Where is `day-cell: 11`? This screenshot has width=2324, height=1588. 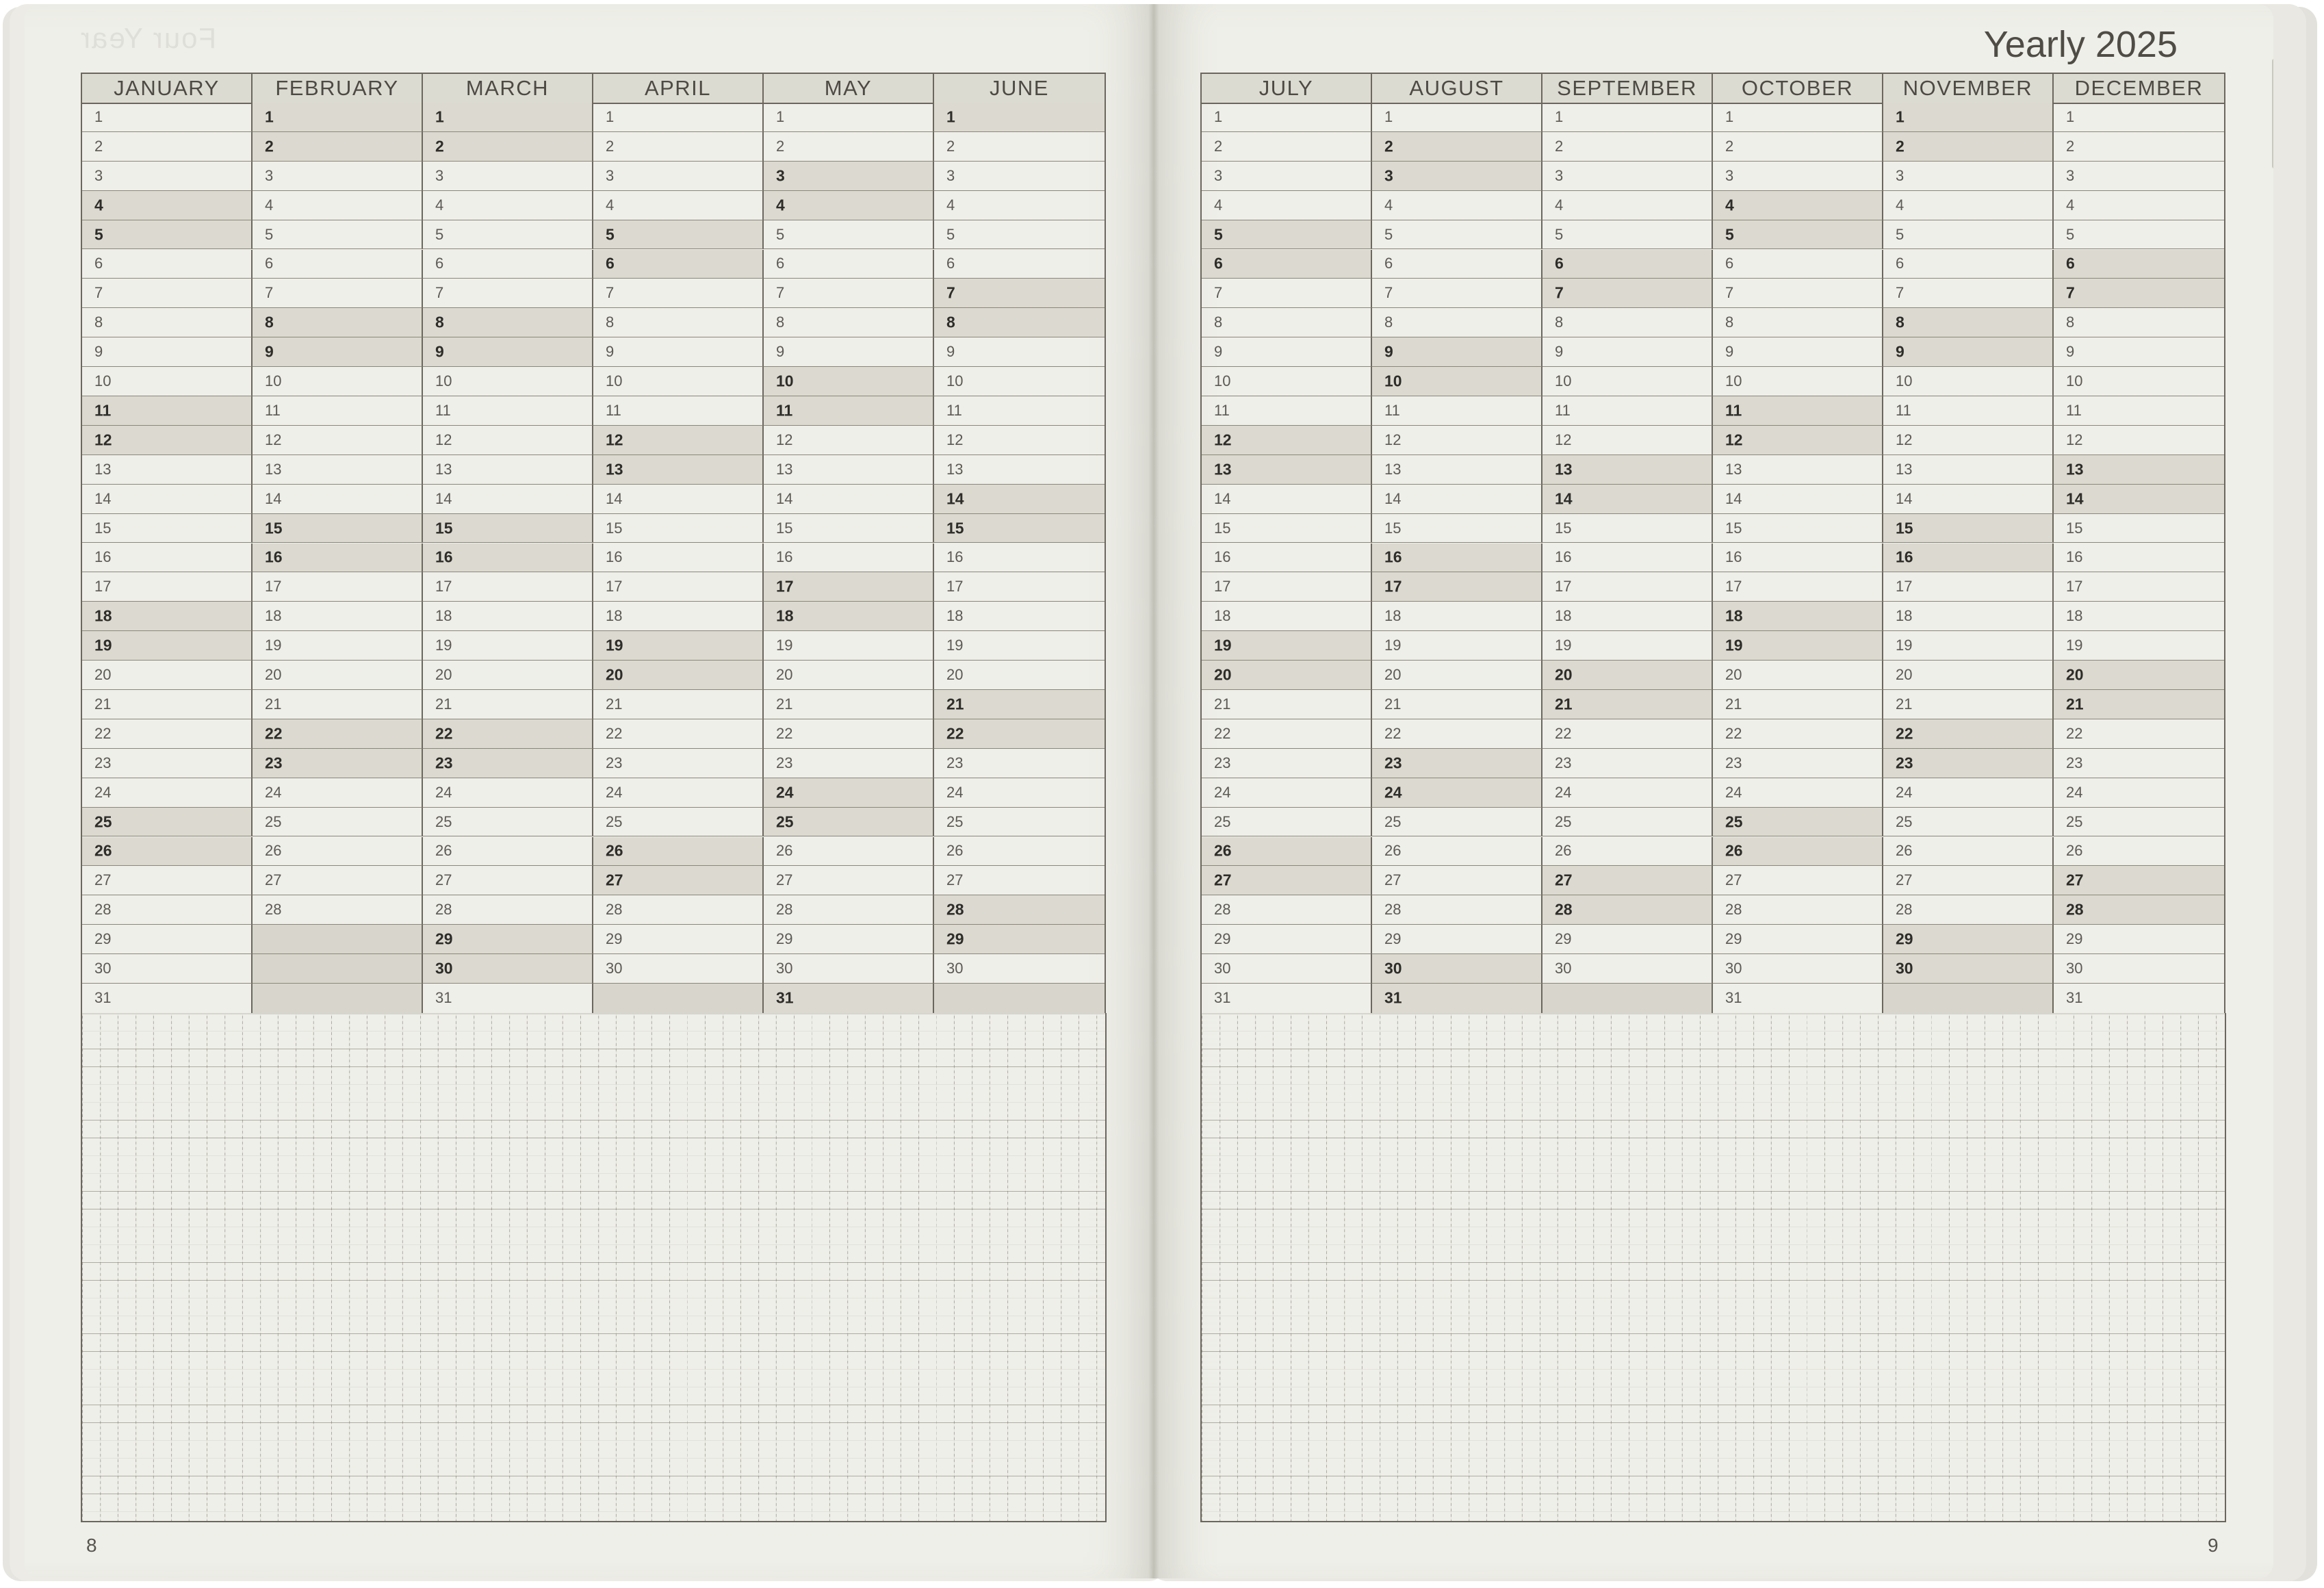
day-cell: 11 is located at coordinates (1019, 411).